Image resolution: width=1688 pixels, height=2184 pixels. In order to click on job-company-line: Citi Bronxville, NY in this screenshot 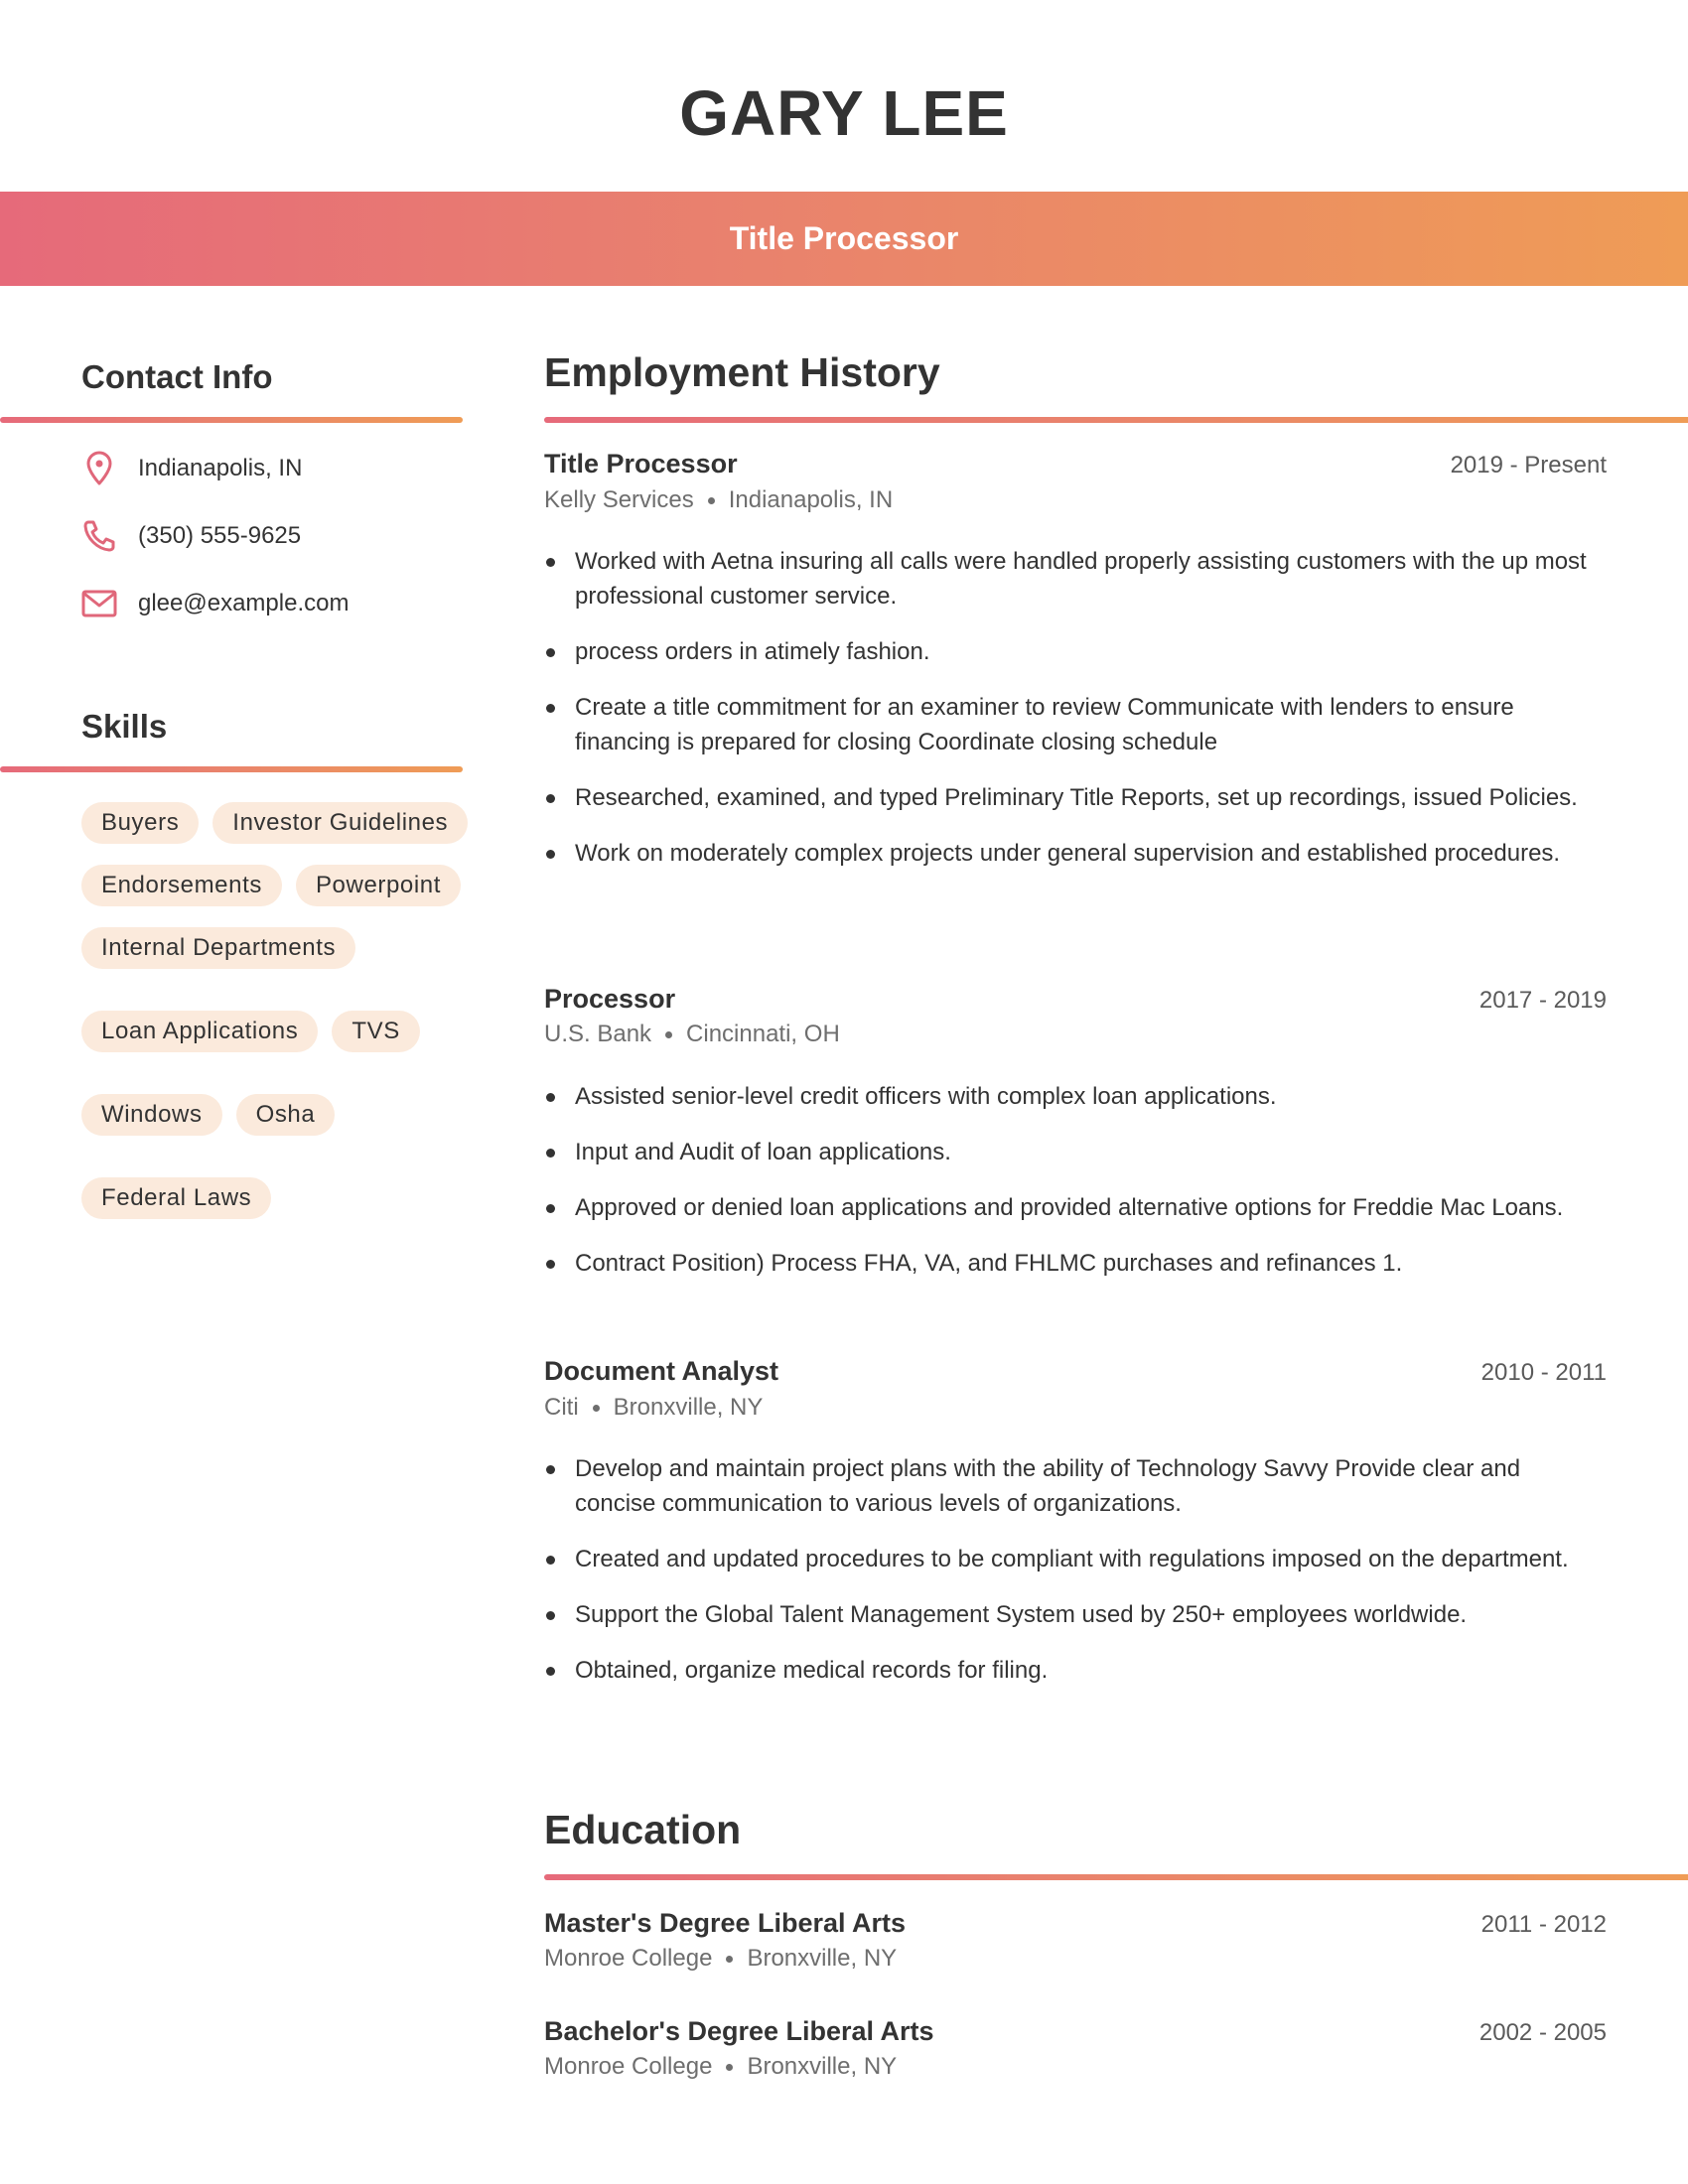, I will do `click(653, 1408)`.